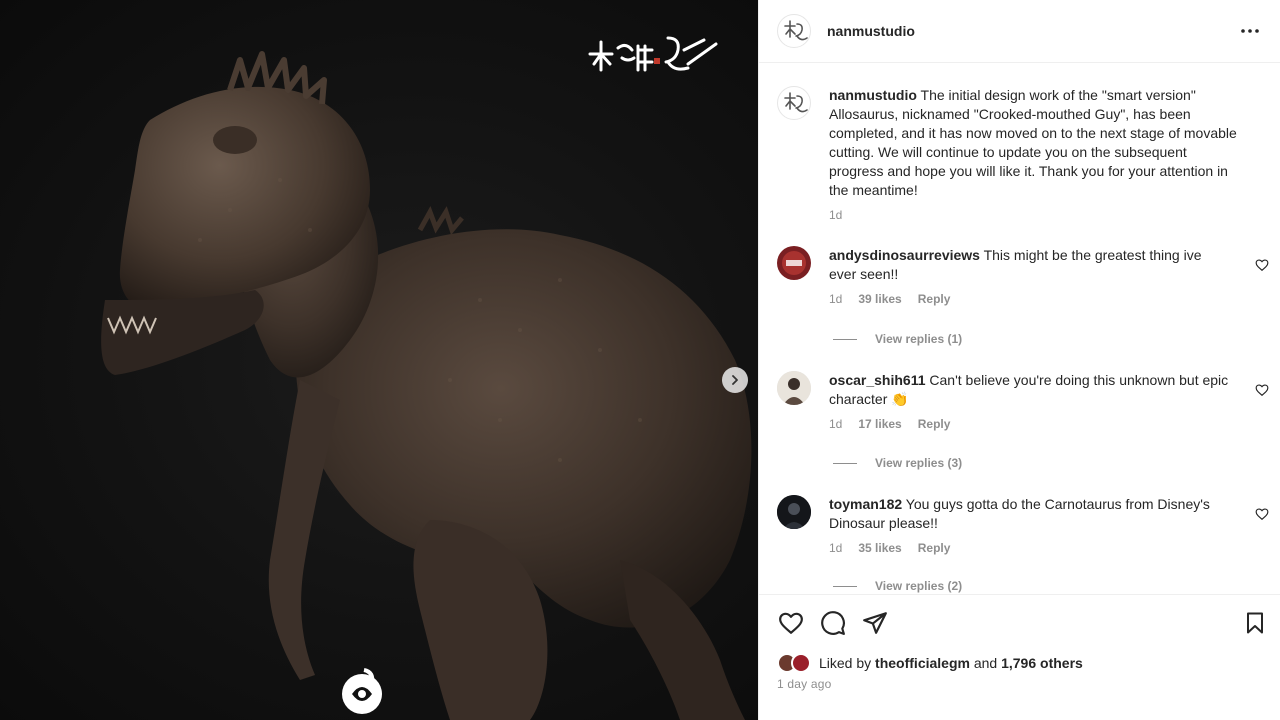 The height and width of the screenshot is (720, 1280). I want to click on view-replies-label: View replies (1), so click(919, 339).